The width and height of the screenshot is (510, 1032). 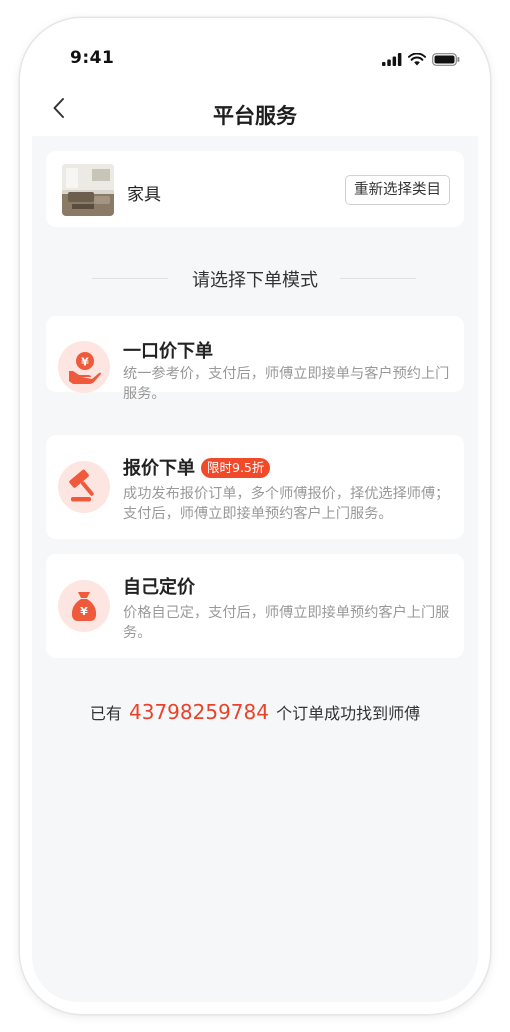 What do you see at coordinates (348, 713) in the screenshot?
I see `footer-suffix: 个订单成功找到师傅` at bounding box center [348, 713].